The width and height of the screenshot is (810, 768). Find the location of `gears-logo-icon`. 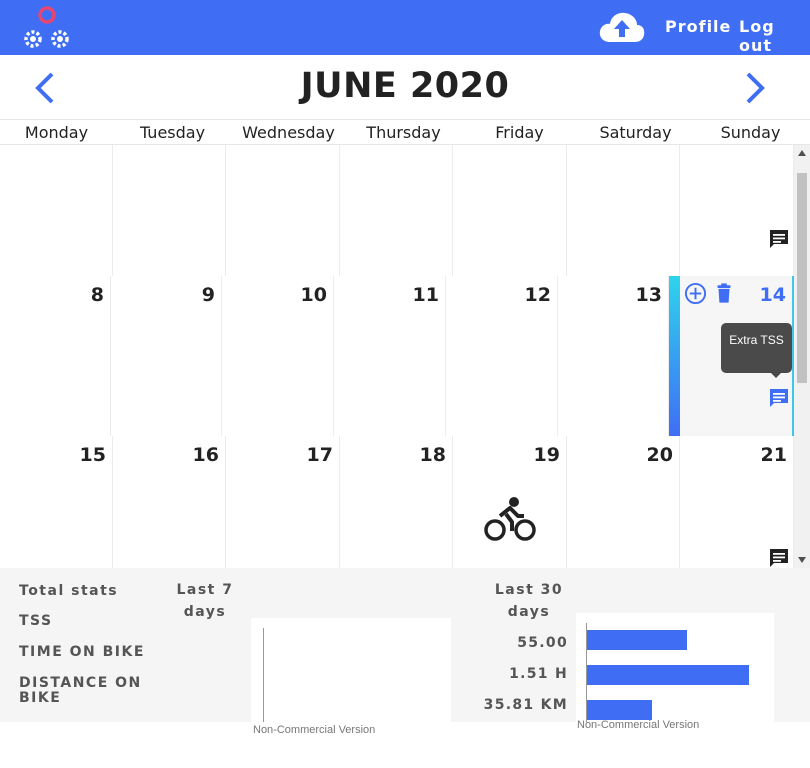

gears-logo-icon is located at coordinates (47, 28).